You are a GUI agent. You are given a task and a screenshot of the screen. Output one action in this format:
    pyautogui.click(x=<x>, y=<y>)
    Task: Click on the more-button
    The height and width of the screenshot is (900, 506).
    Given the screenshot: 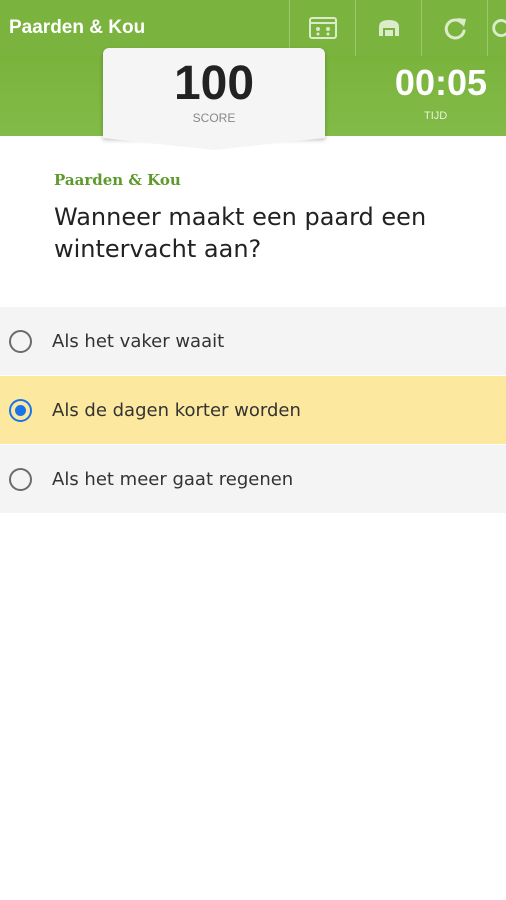 What is the action you would take?
    pyautogui.click(x=496, y=28)
    